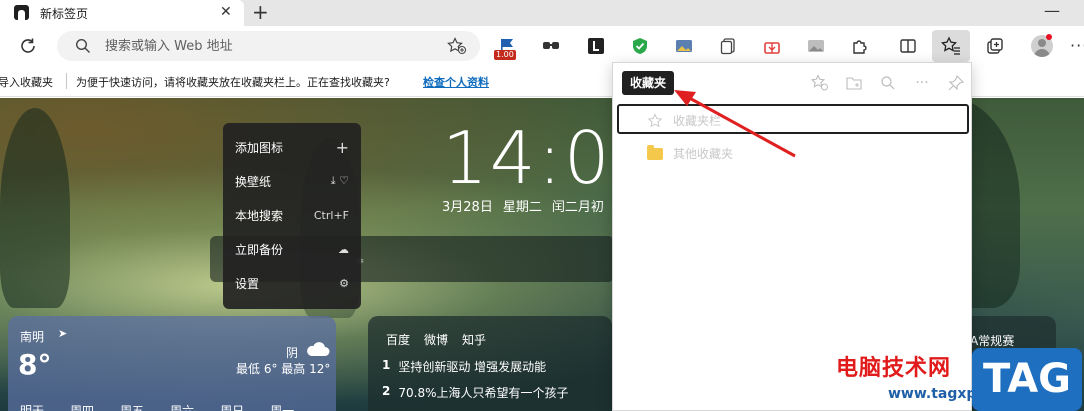  I want to click on watermark-site: 电脑技术网, so click(894, 368).